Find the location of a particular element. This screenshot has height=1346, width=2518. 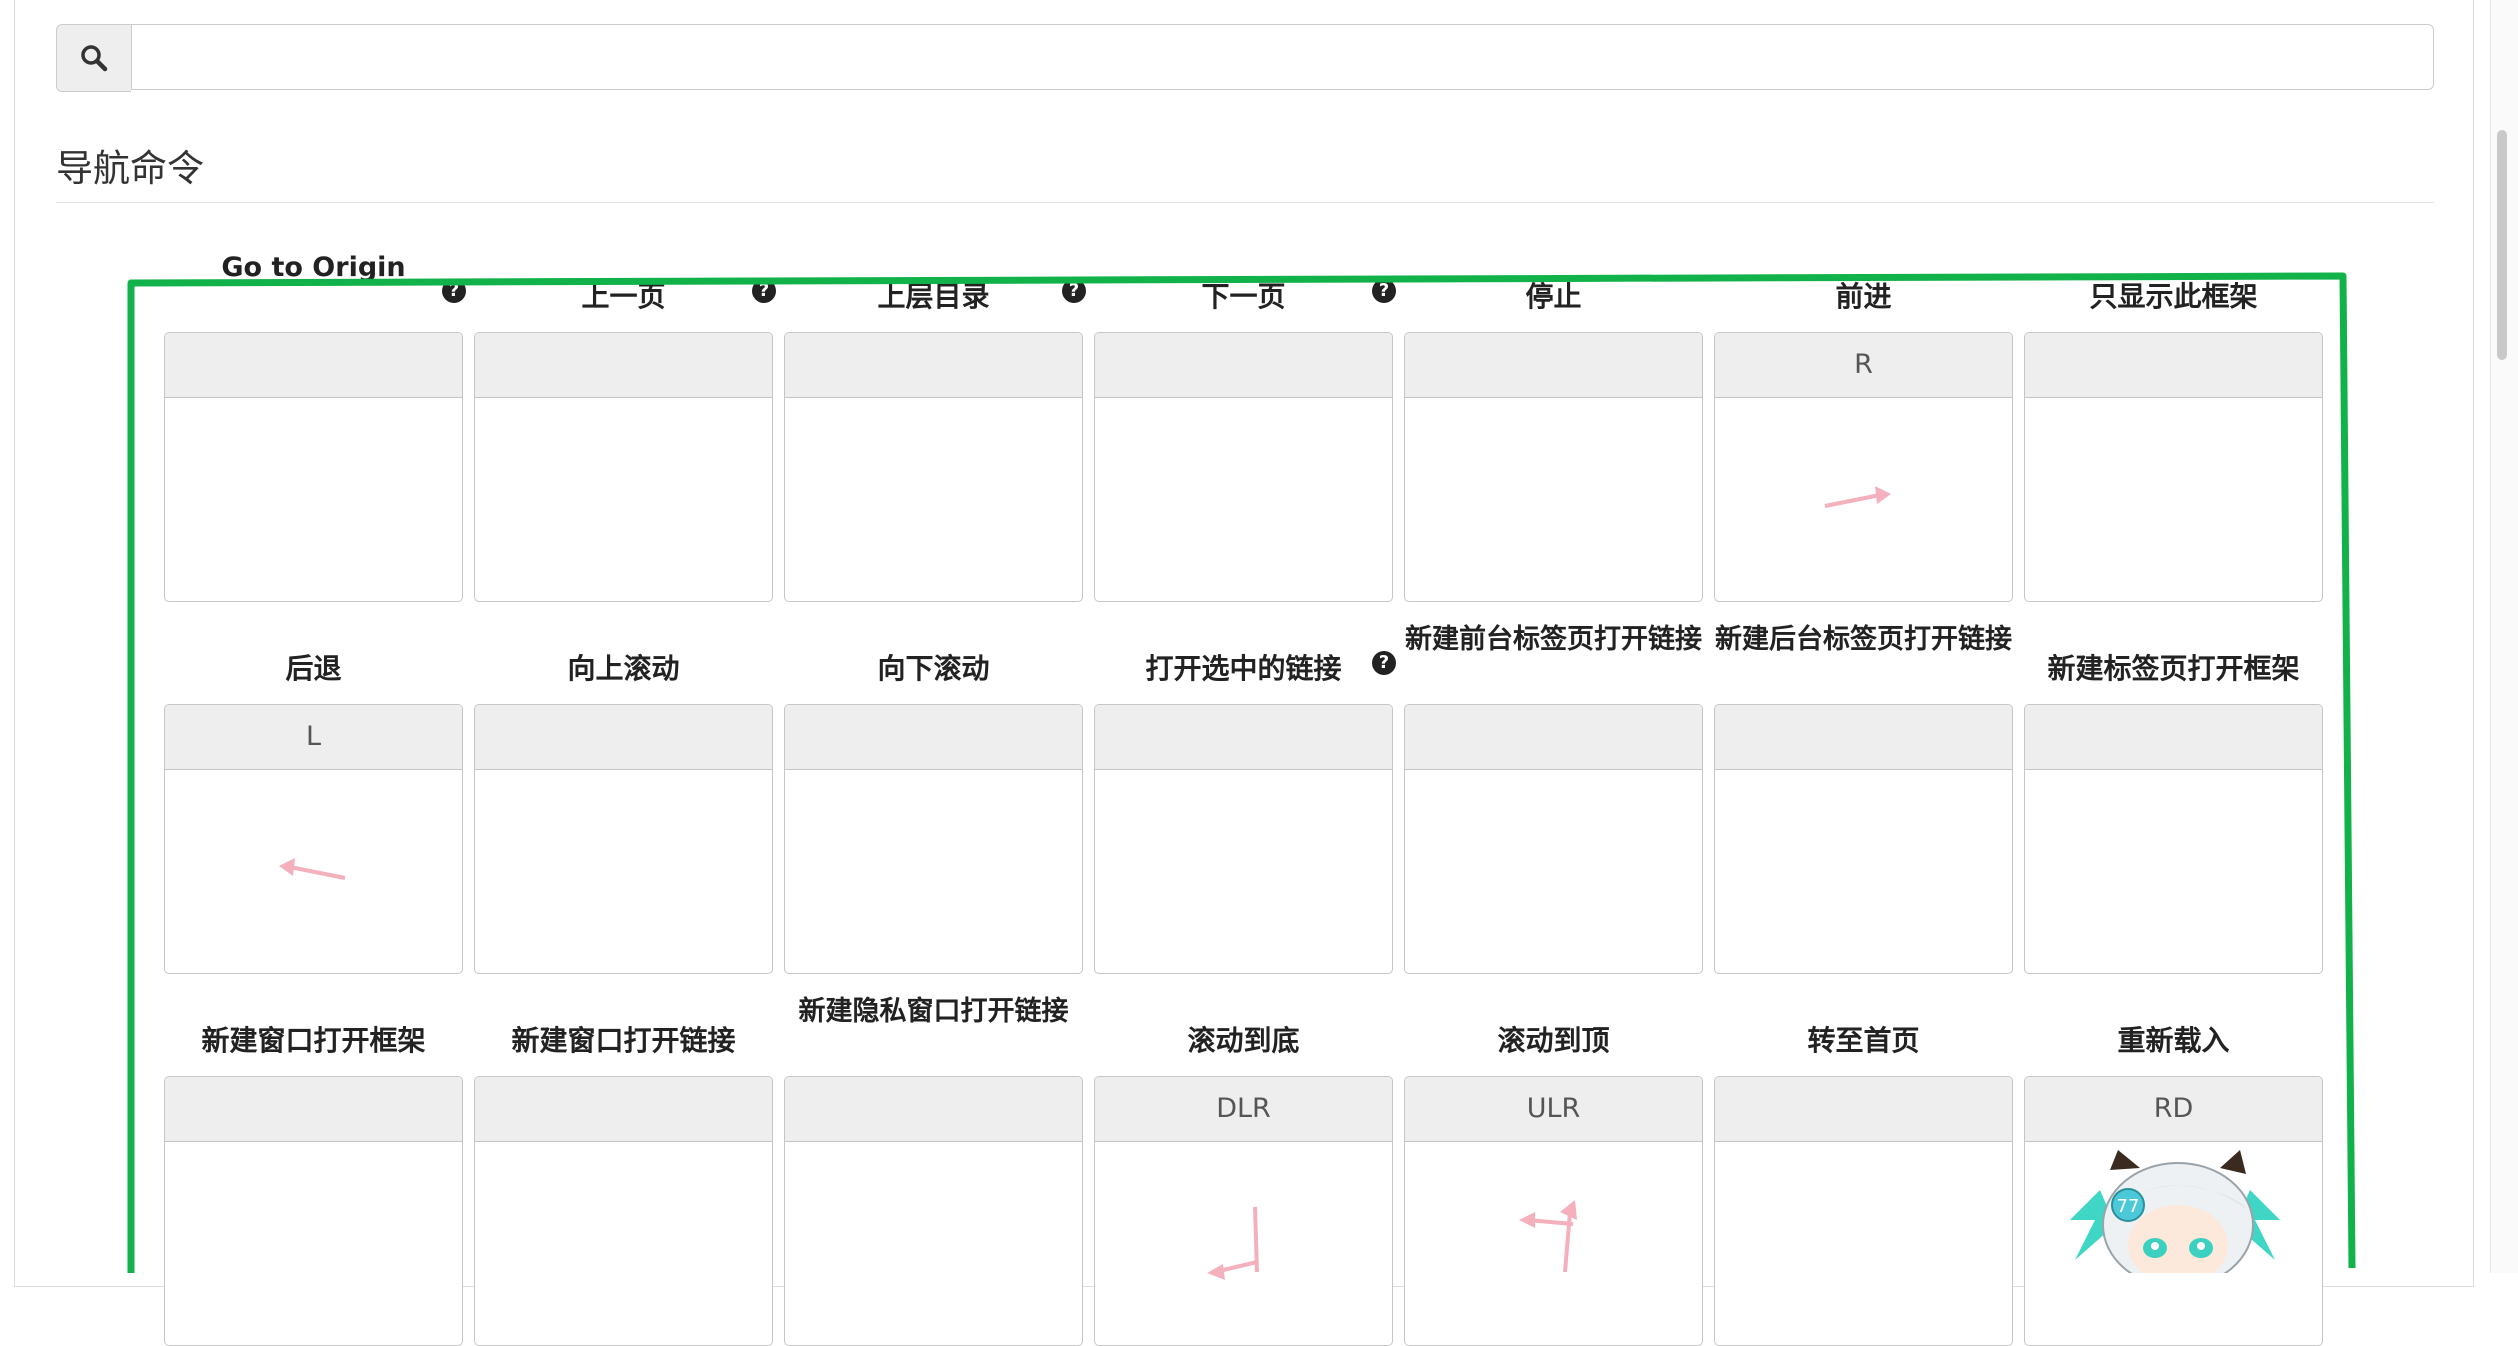

gesture-box: L is located at coordinates (313, 839).